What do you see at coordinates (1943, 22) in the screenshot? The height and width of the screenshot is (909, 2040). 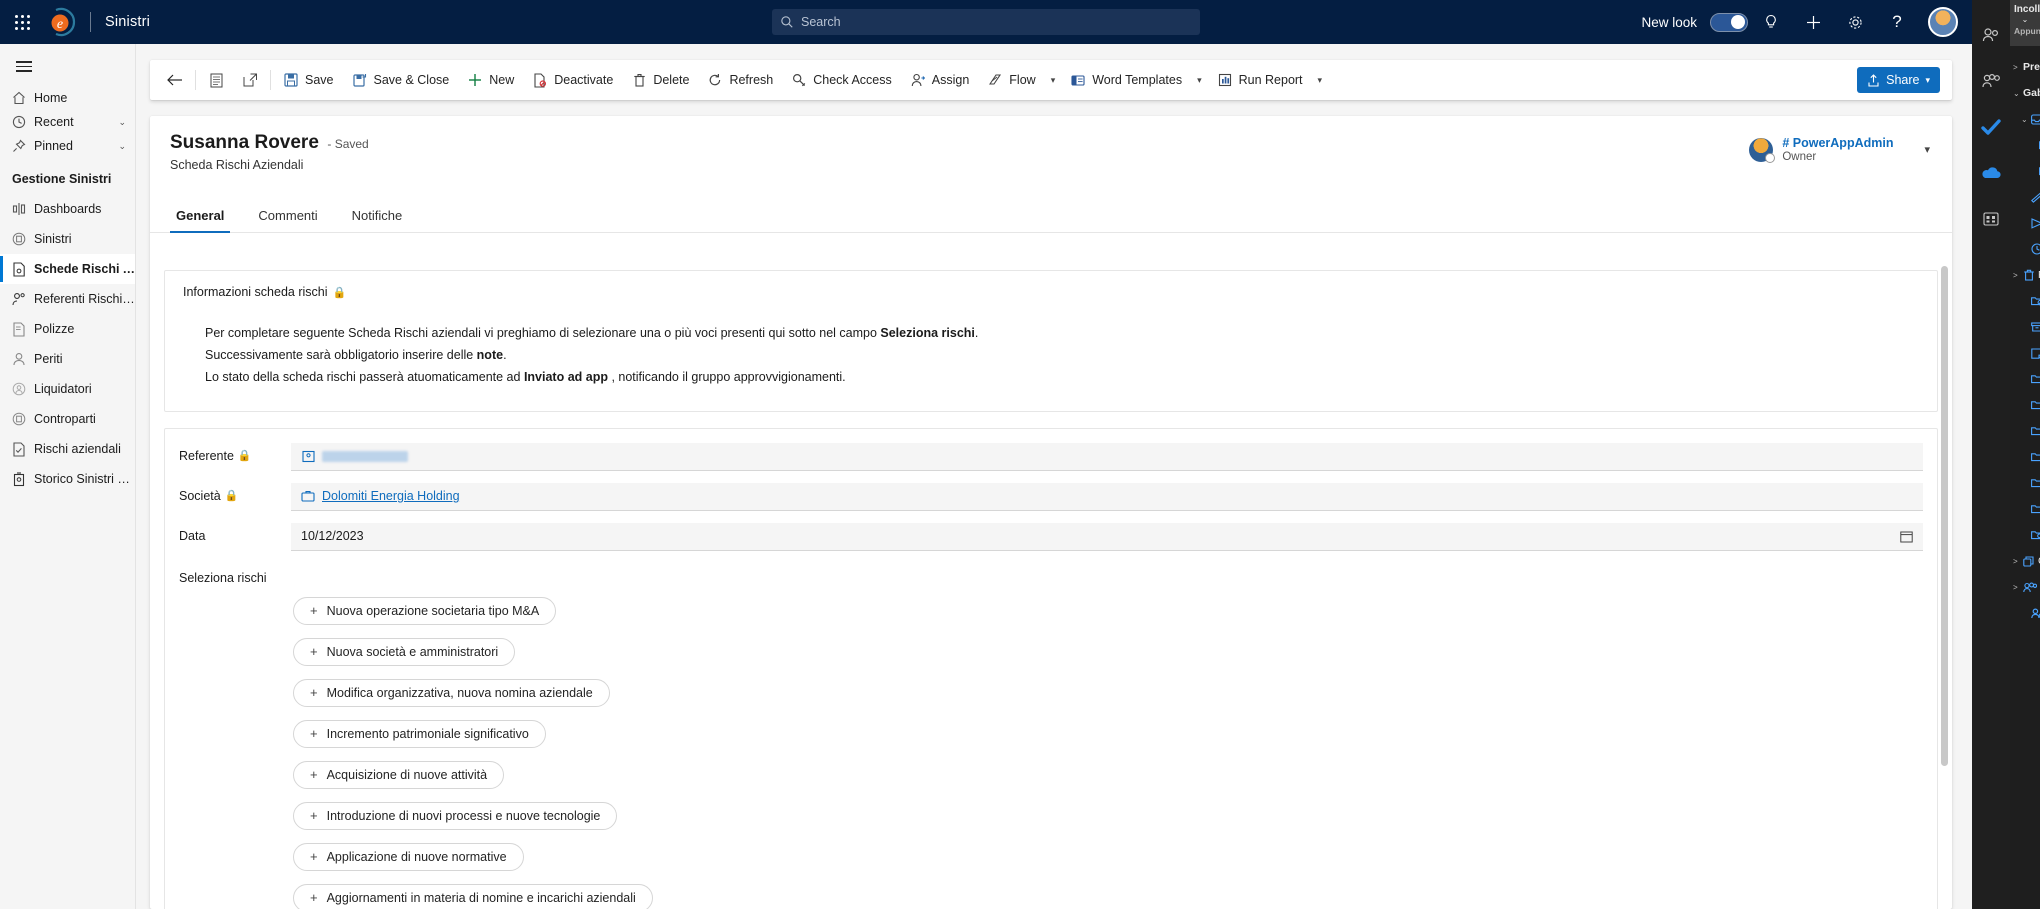 I see `user-avatar` at bounding box center [1943, 22].